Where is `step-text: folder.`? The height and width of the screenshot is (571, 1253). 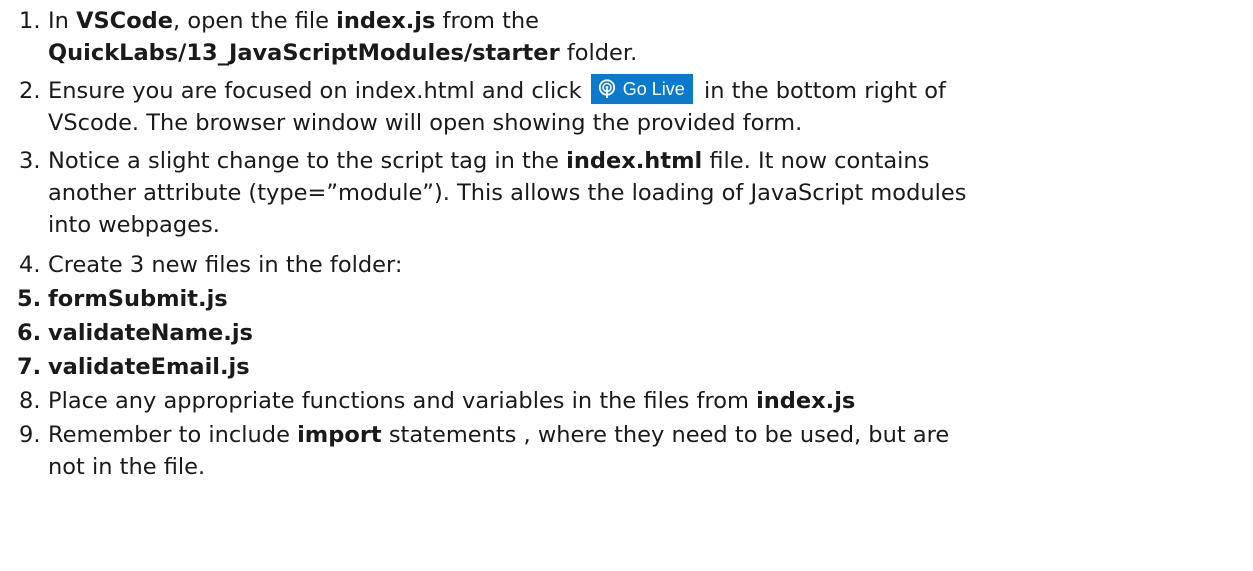 step-text: folder. is located at coordinates (598, 53).